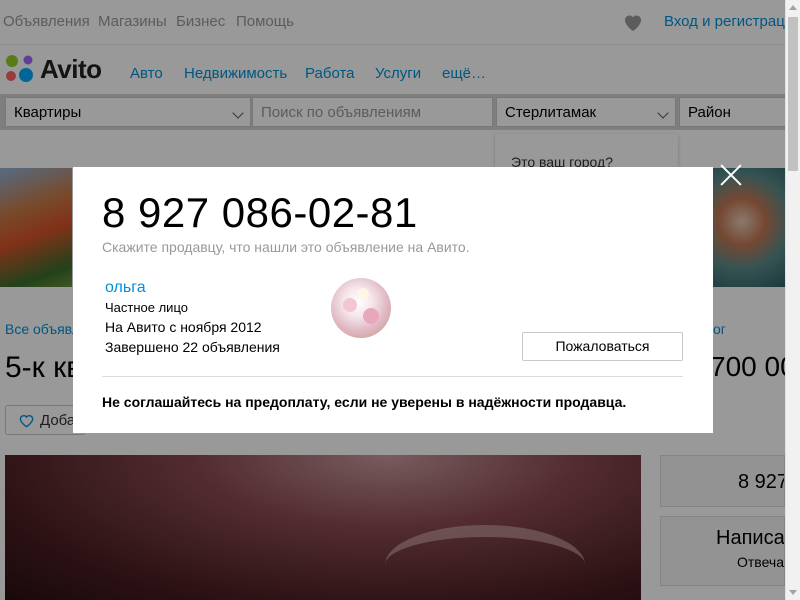  What do you see at coordinates (793, 94) in the screenshot?
I see `scrollbar-thumb` at bounding box center [793, 94].